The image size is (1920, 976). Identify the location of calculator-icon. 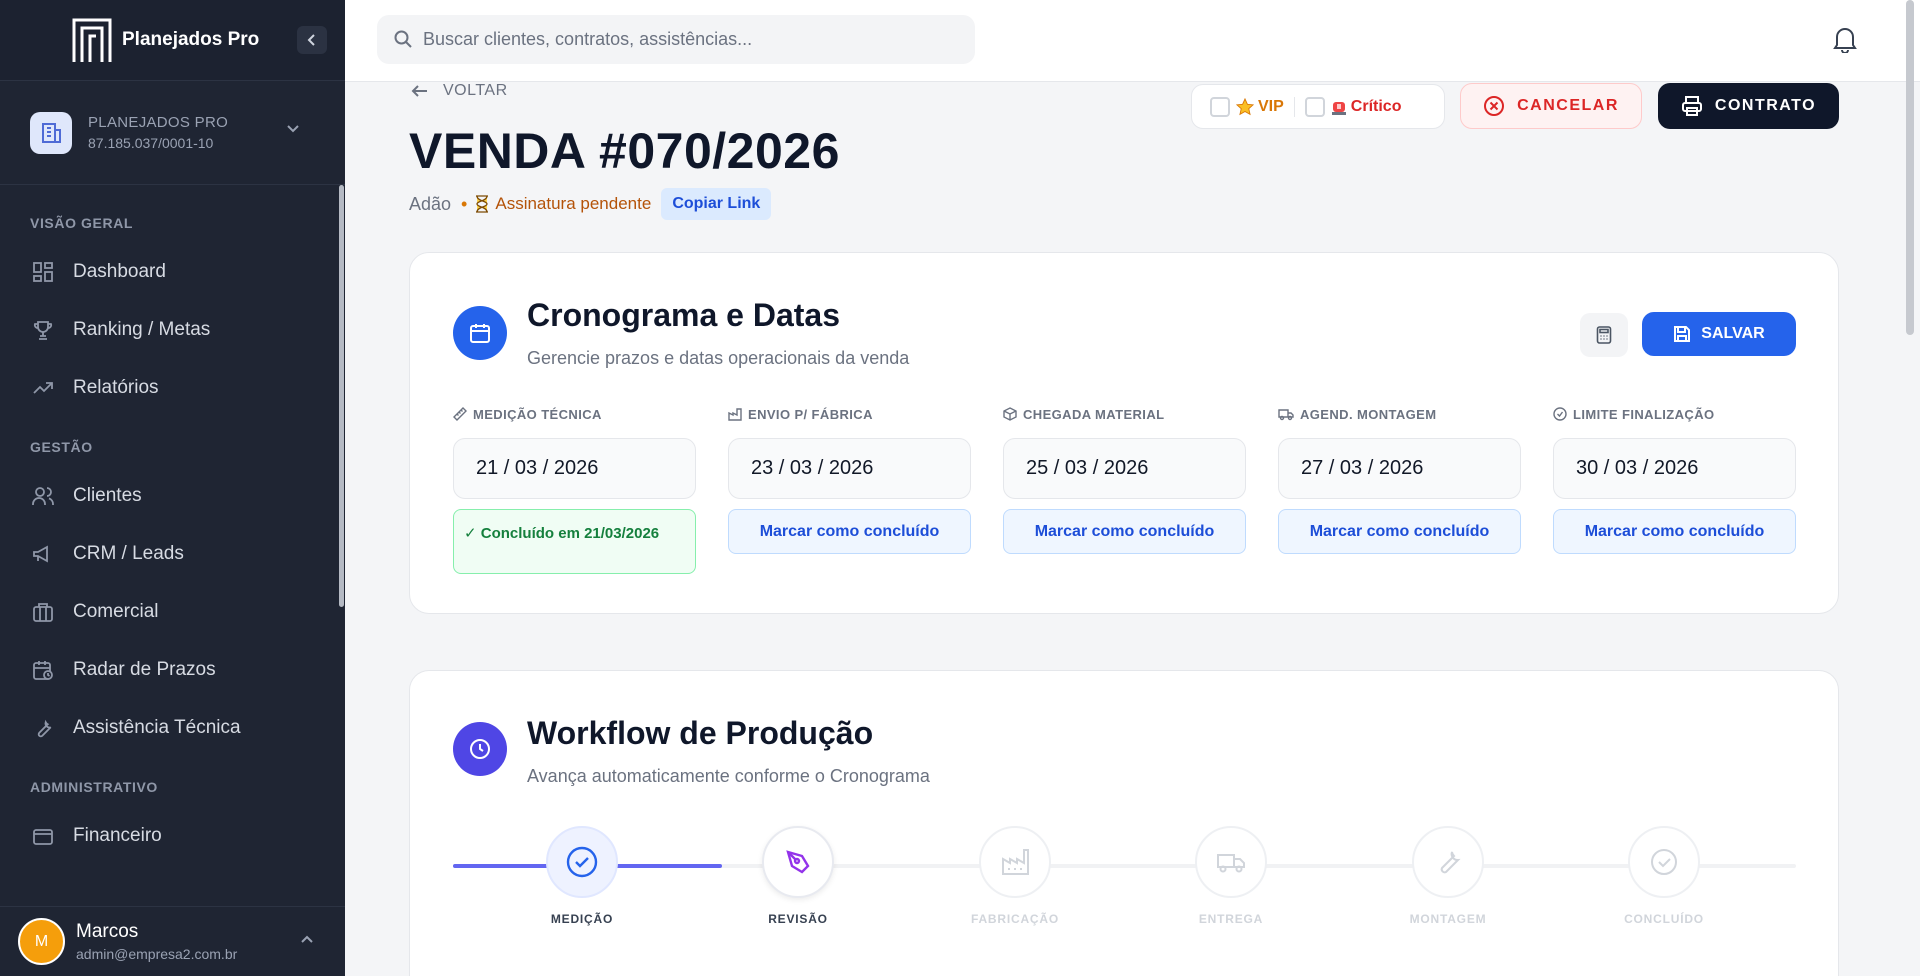
(1604, 335).